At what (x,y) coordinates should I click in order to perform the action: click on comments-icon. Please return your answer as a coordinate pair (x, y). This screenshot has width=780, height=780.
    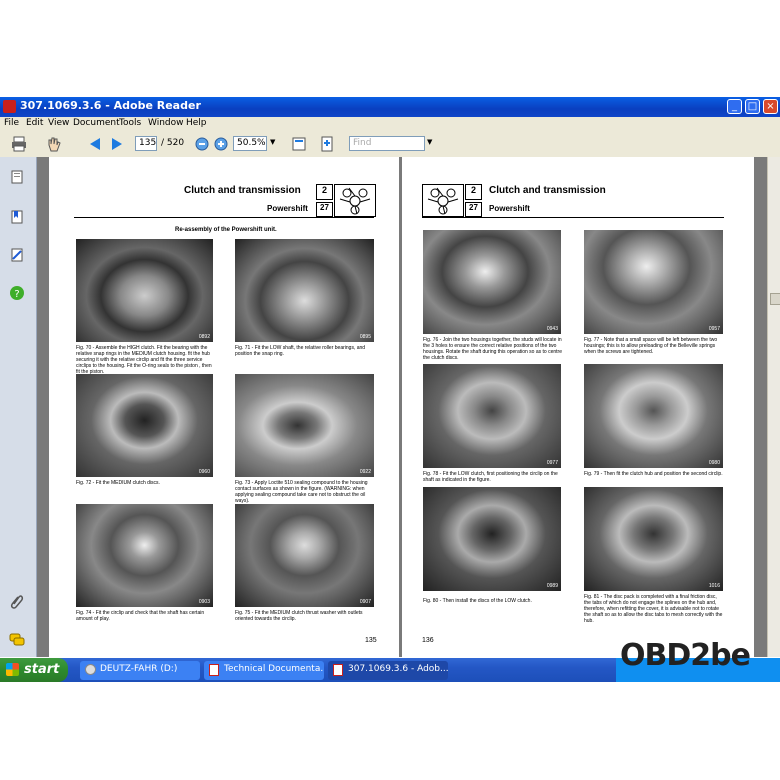
    Looking at the image, I should click on (17, 639).